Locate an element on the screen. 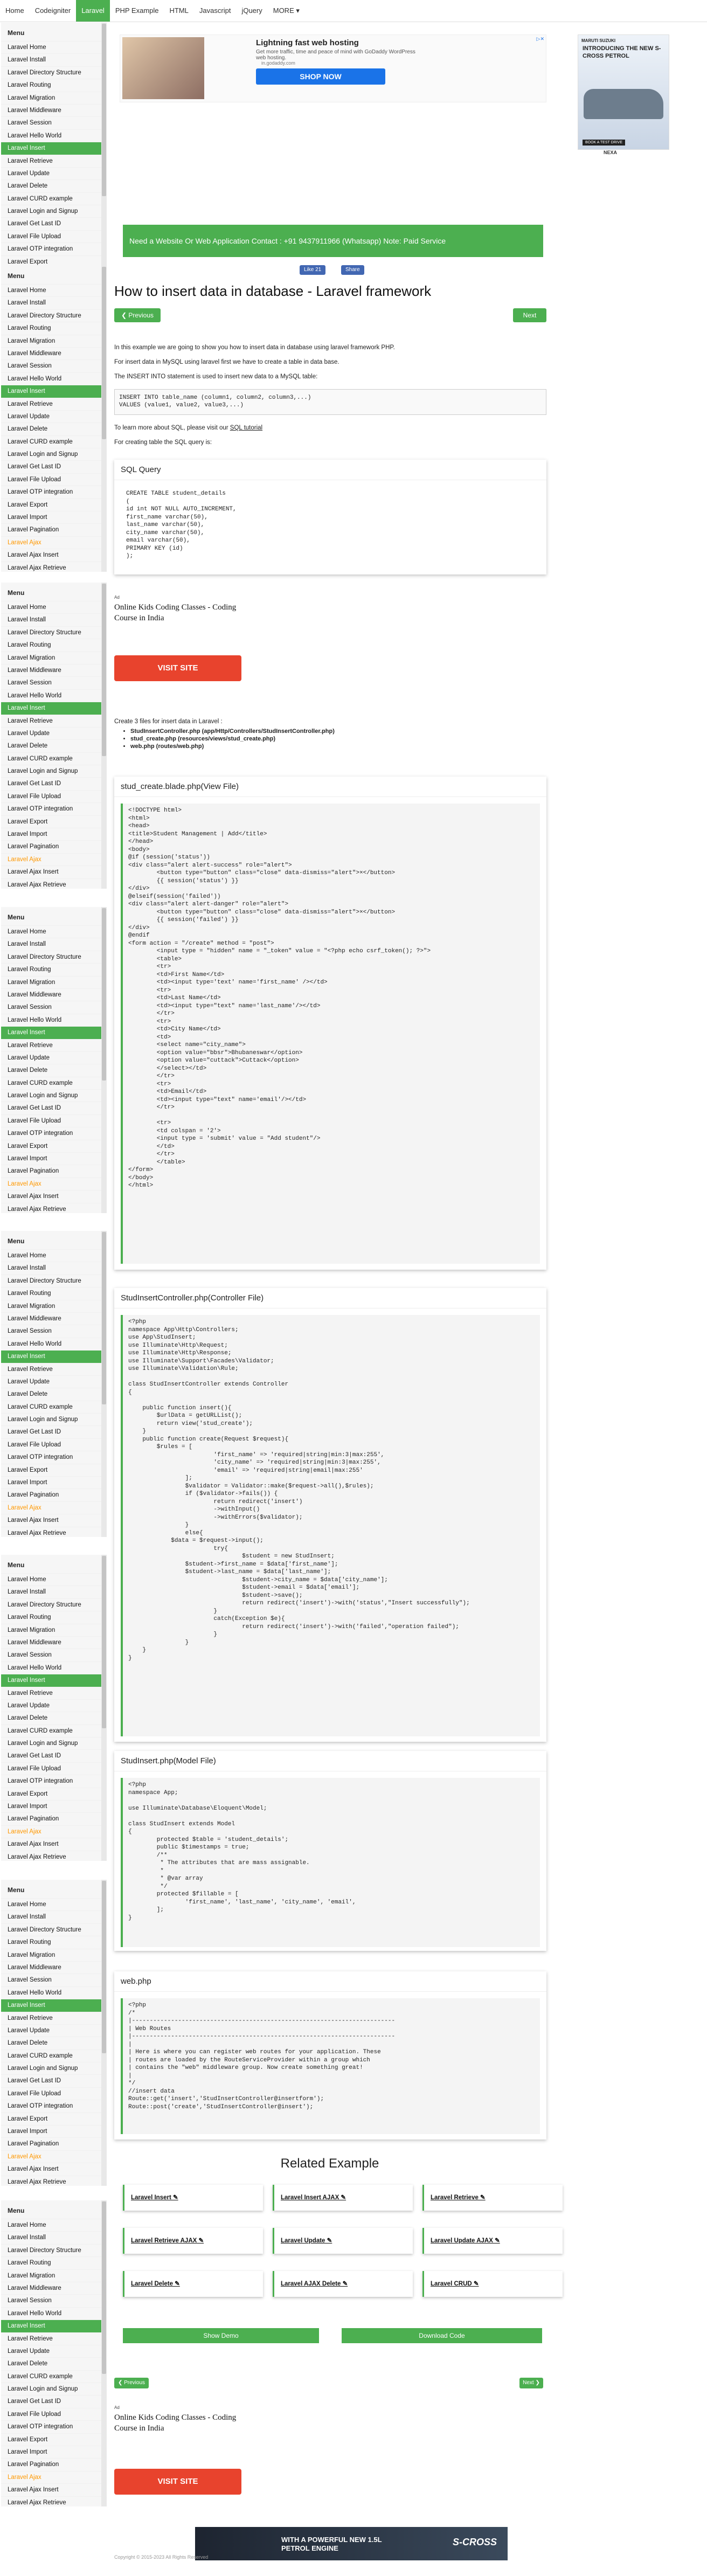 Image resolution: width=707 pixels, height=2576 pixels. sidebar-item: Laravel Ajax Insert is located at coordinates (54, 1844).